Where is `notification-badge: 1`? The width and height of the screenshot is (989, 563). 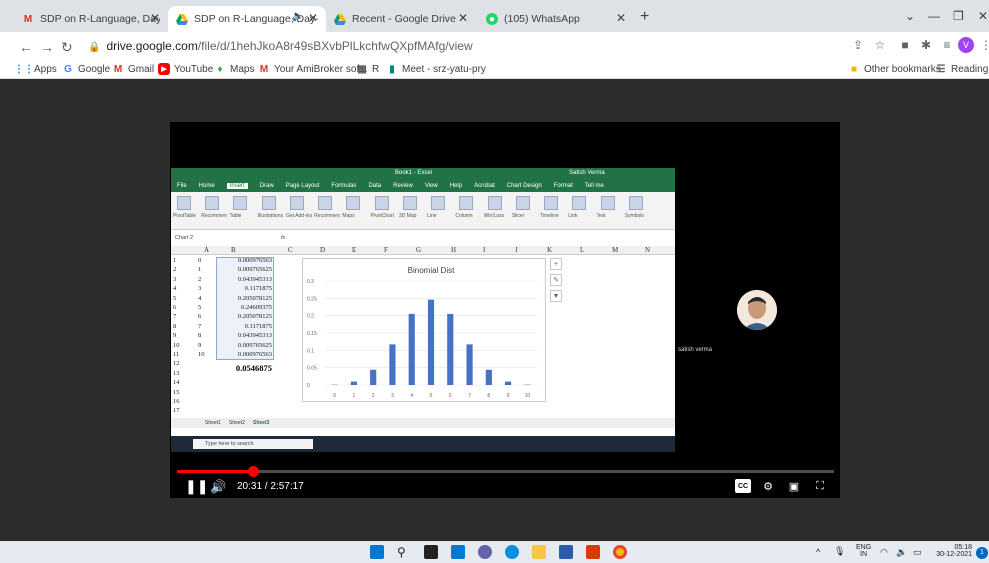 notification-badge: 1 is located at coordinates (982, 553).